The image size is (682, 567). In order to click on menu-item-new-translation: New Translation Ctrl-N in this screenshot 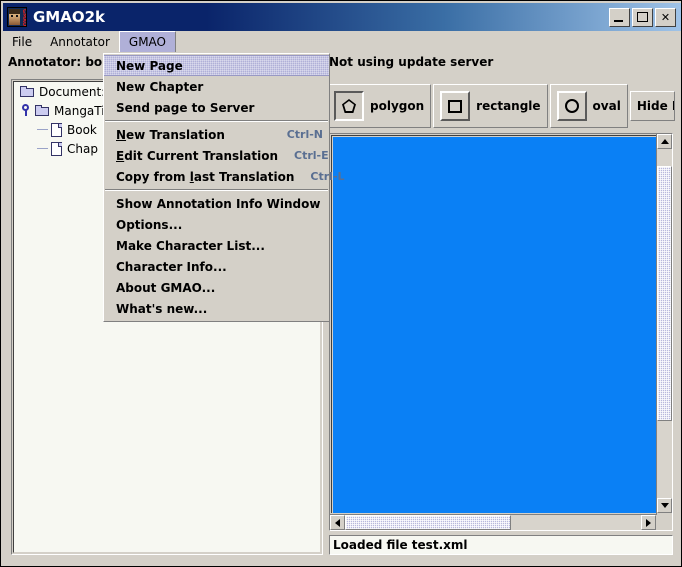, I will do `click(216, 134)`.